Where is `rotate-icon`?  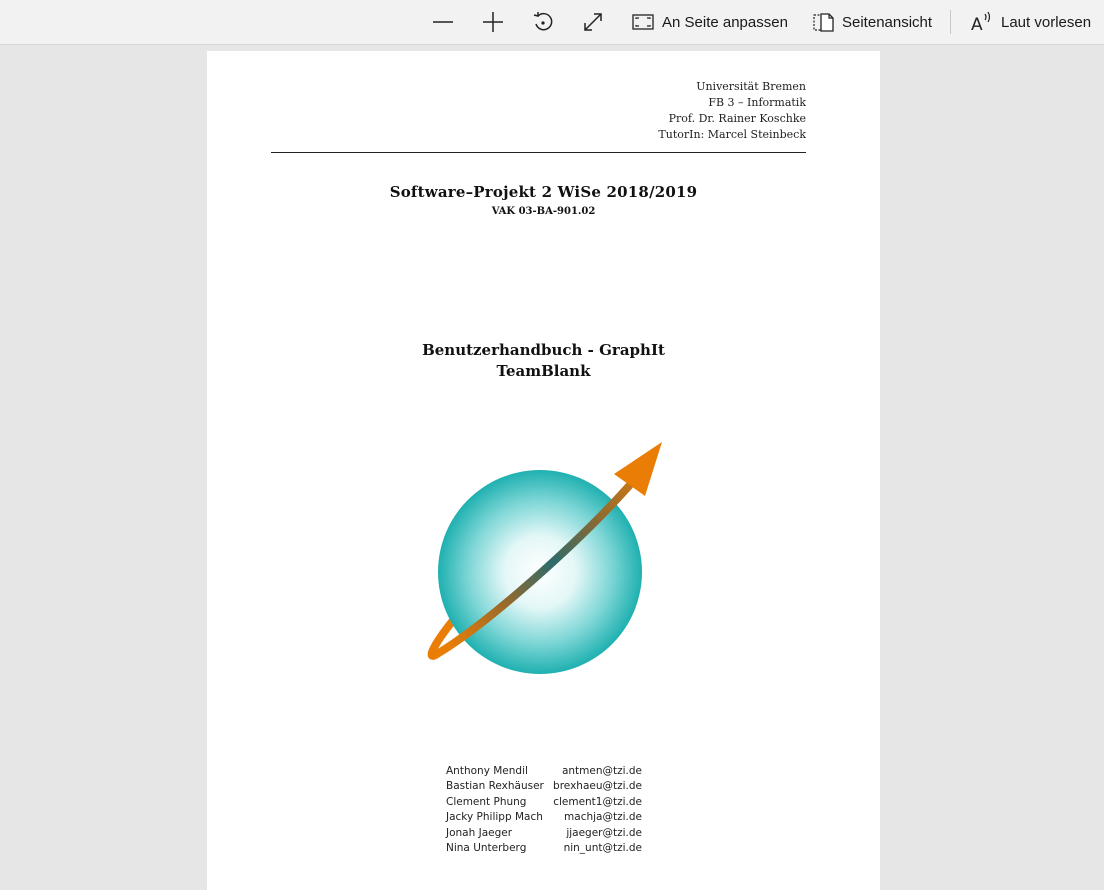 rotate-icon is located at coordinates (543, 21).